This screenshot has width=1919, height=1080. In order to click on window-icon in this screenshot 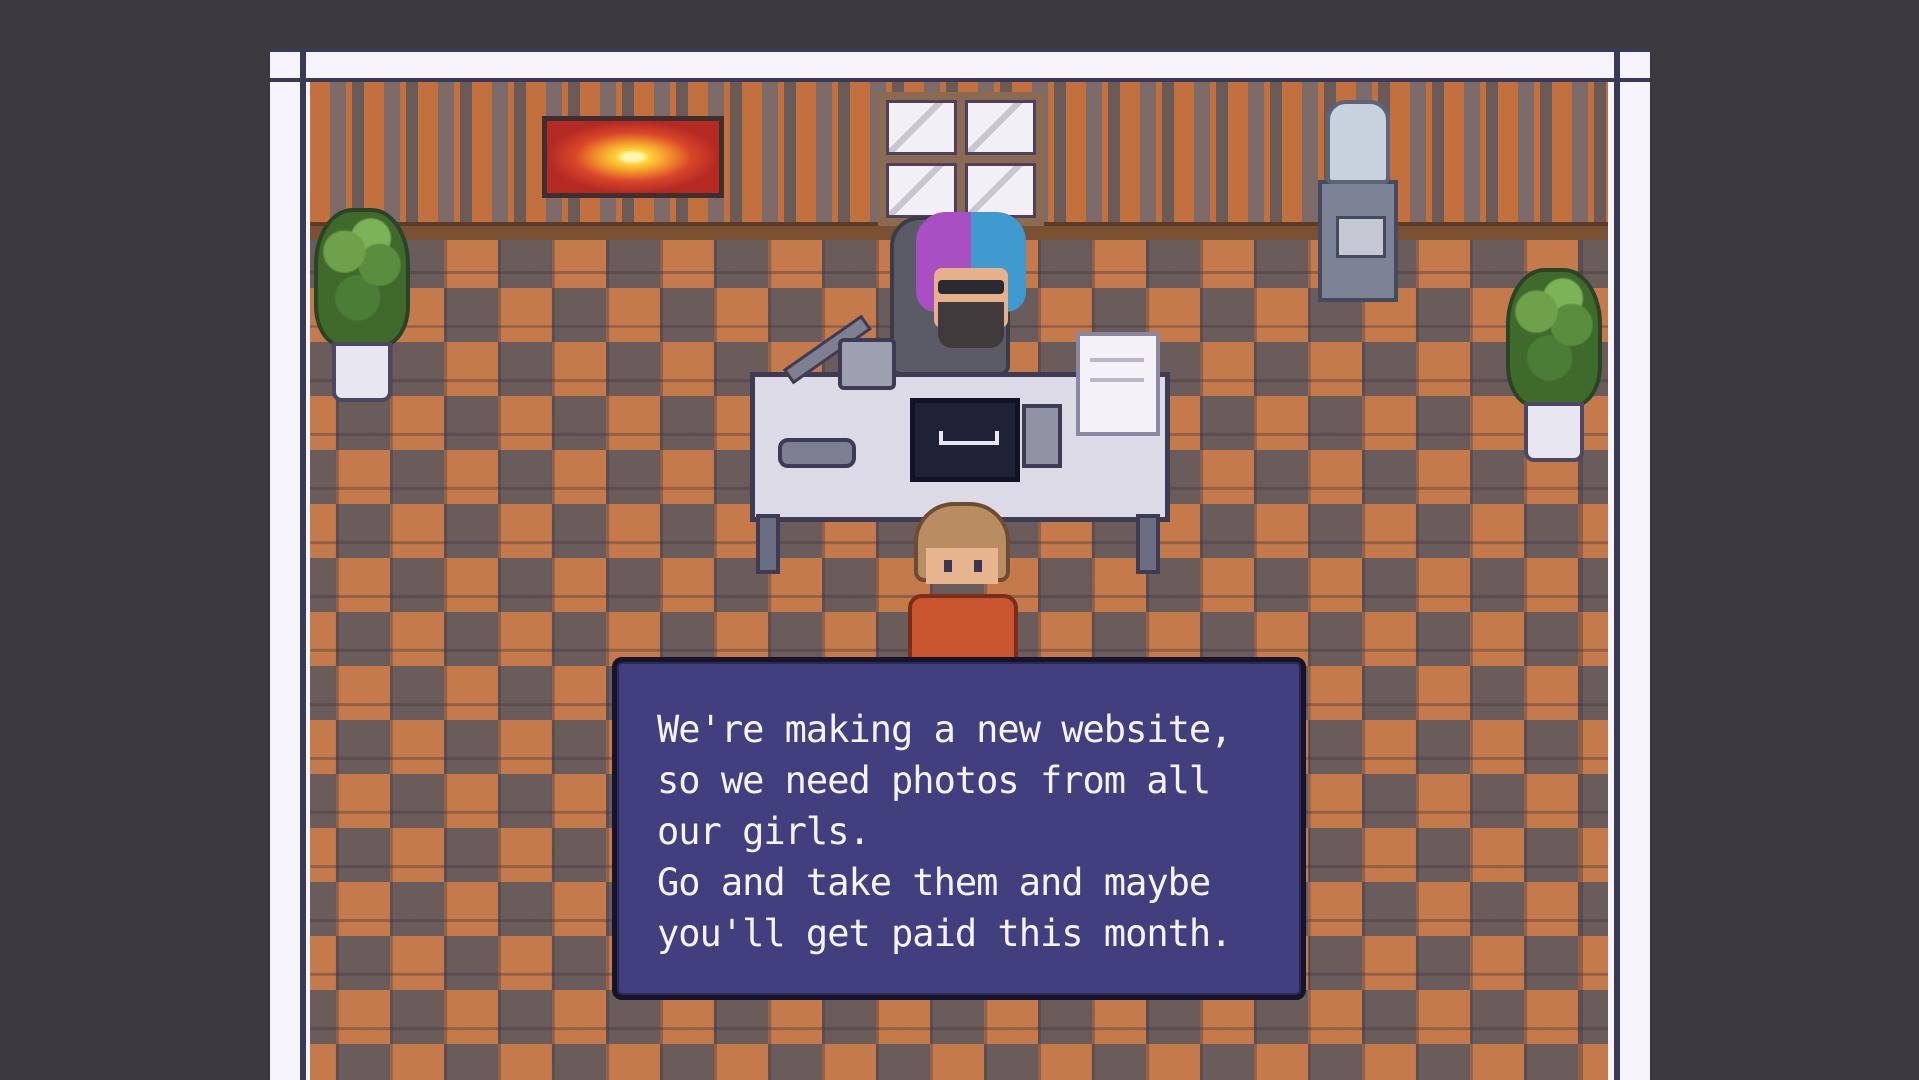, I will do `click(961, 159)`.